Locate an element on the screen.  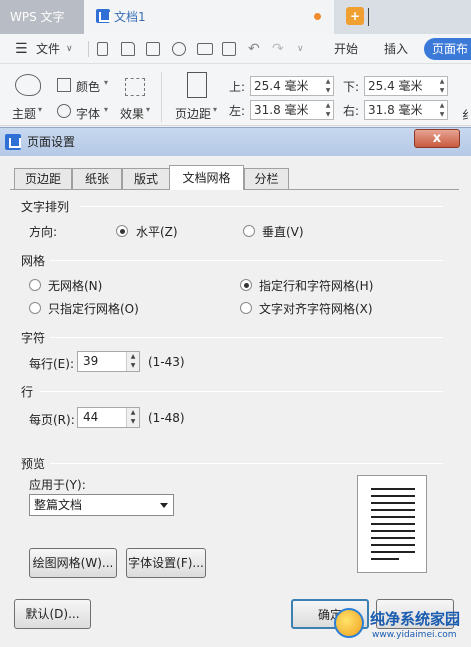
hamburger-menu-icon: ☰ is located at coordinates (21, 49).